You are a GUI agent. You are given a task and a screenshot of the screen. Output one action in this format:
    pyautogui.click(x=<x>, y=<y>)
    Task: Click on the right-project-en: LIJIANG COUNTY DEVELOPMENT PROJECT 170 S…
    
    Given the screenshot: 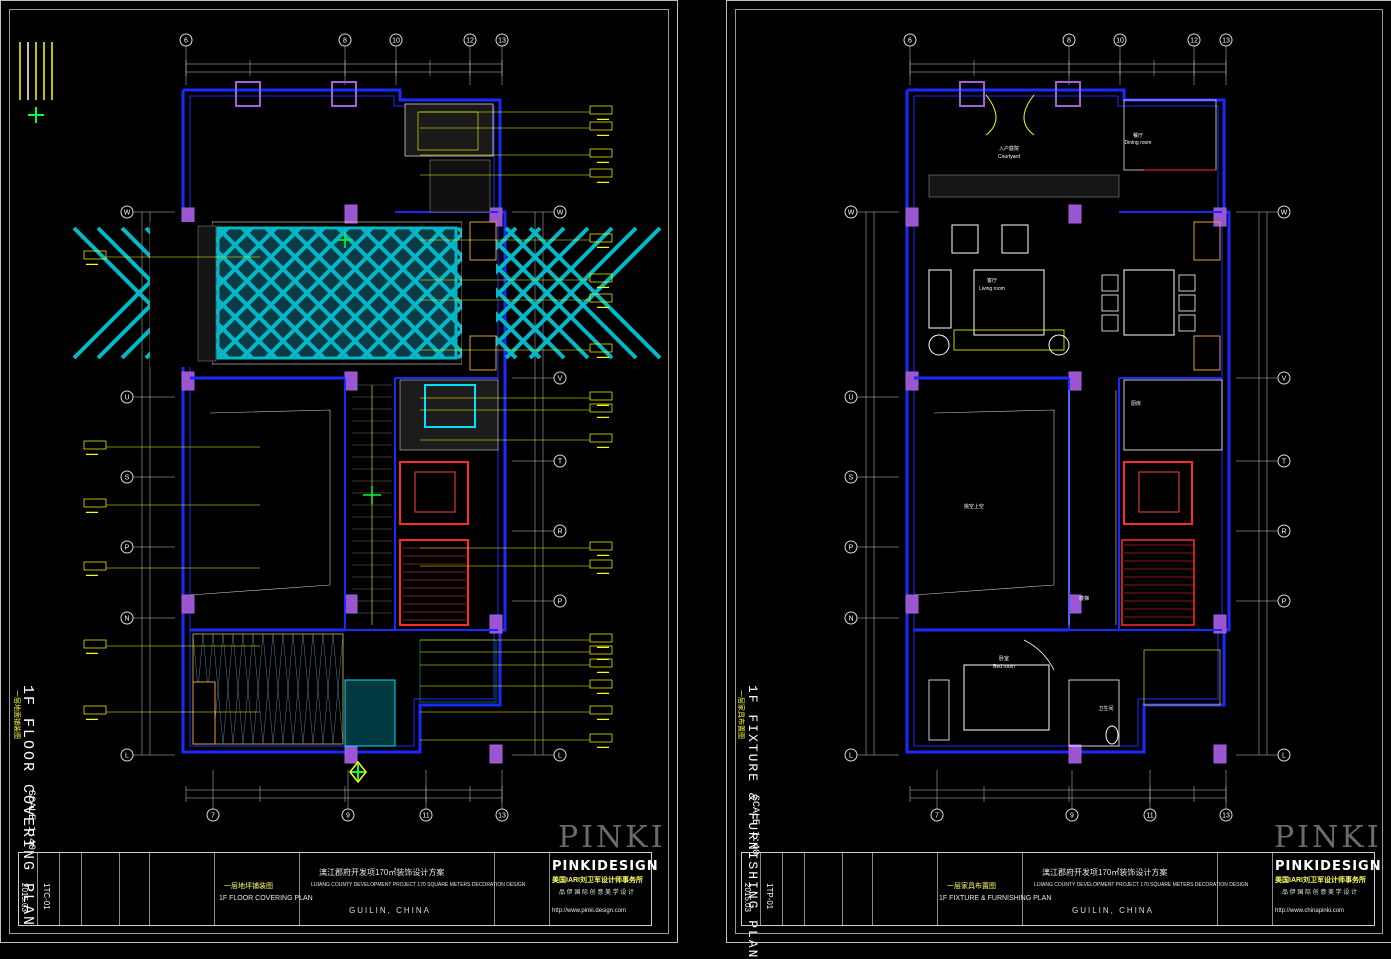 What is the action you would take?
    pyautogui.click(x=1141, y=885)
    